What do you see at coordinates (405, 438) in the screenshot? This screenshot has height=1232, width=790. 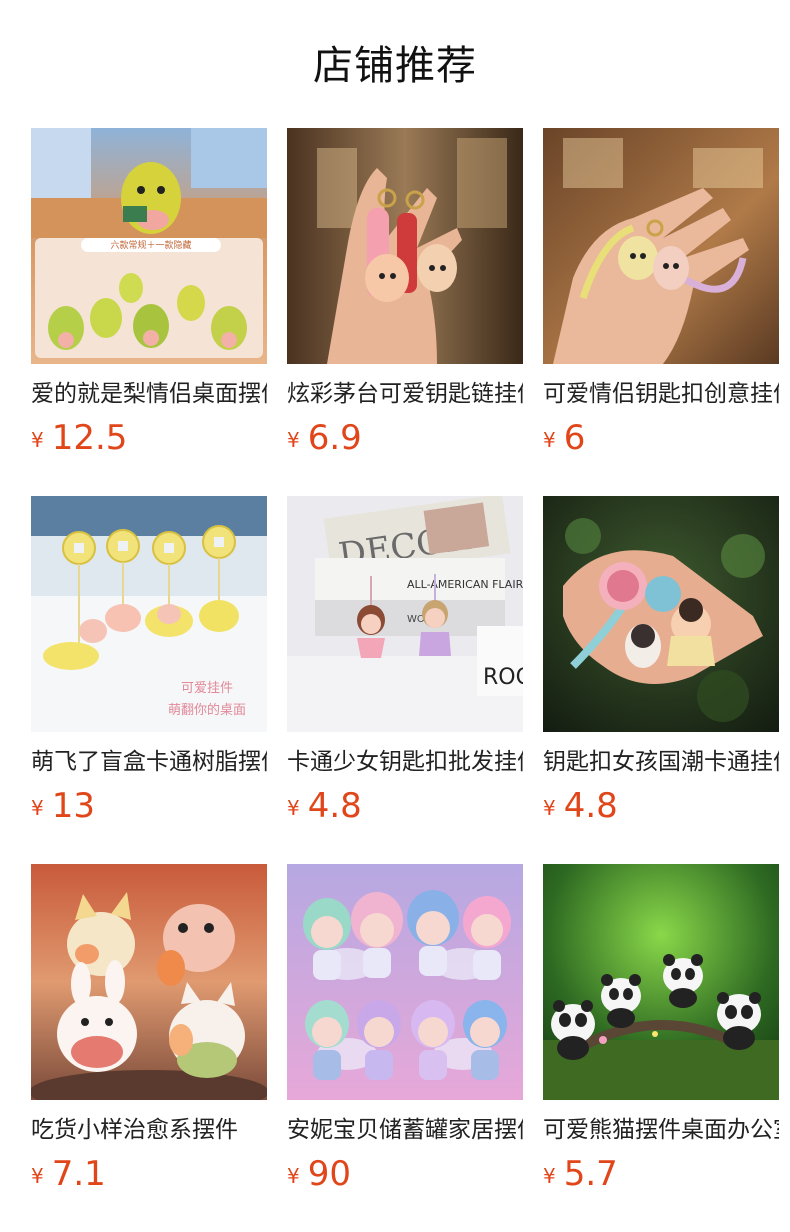 I see `product-price: ¥6.9` at bounding box center [405, 438].